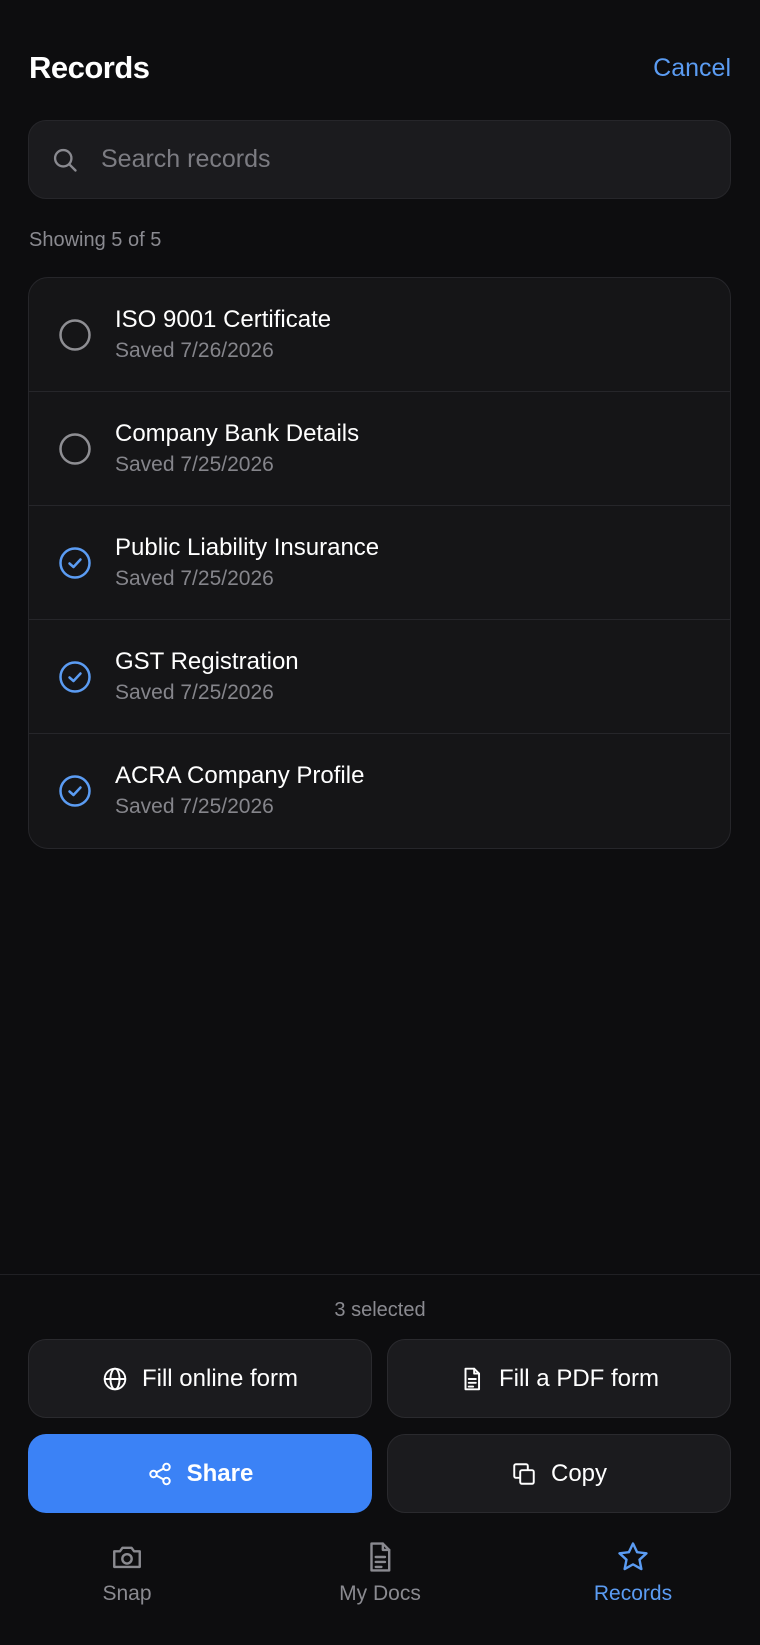  What do you see at coordinates (633, 1593) in the screenshot?
I see `tab-label: Records` at bounding box center [633, 1593].